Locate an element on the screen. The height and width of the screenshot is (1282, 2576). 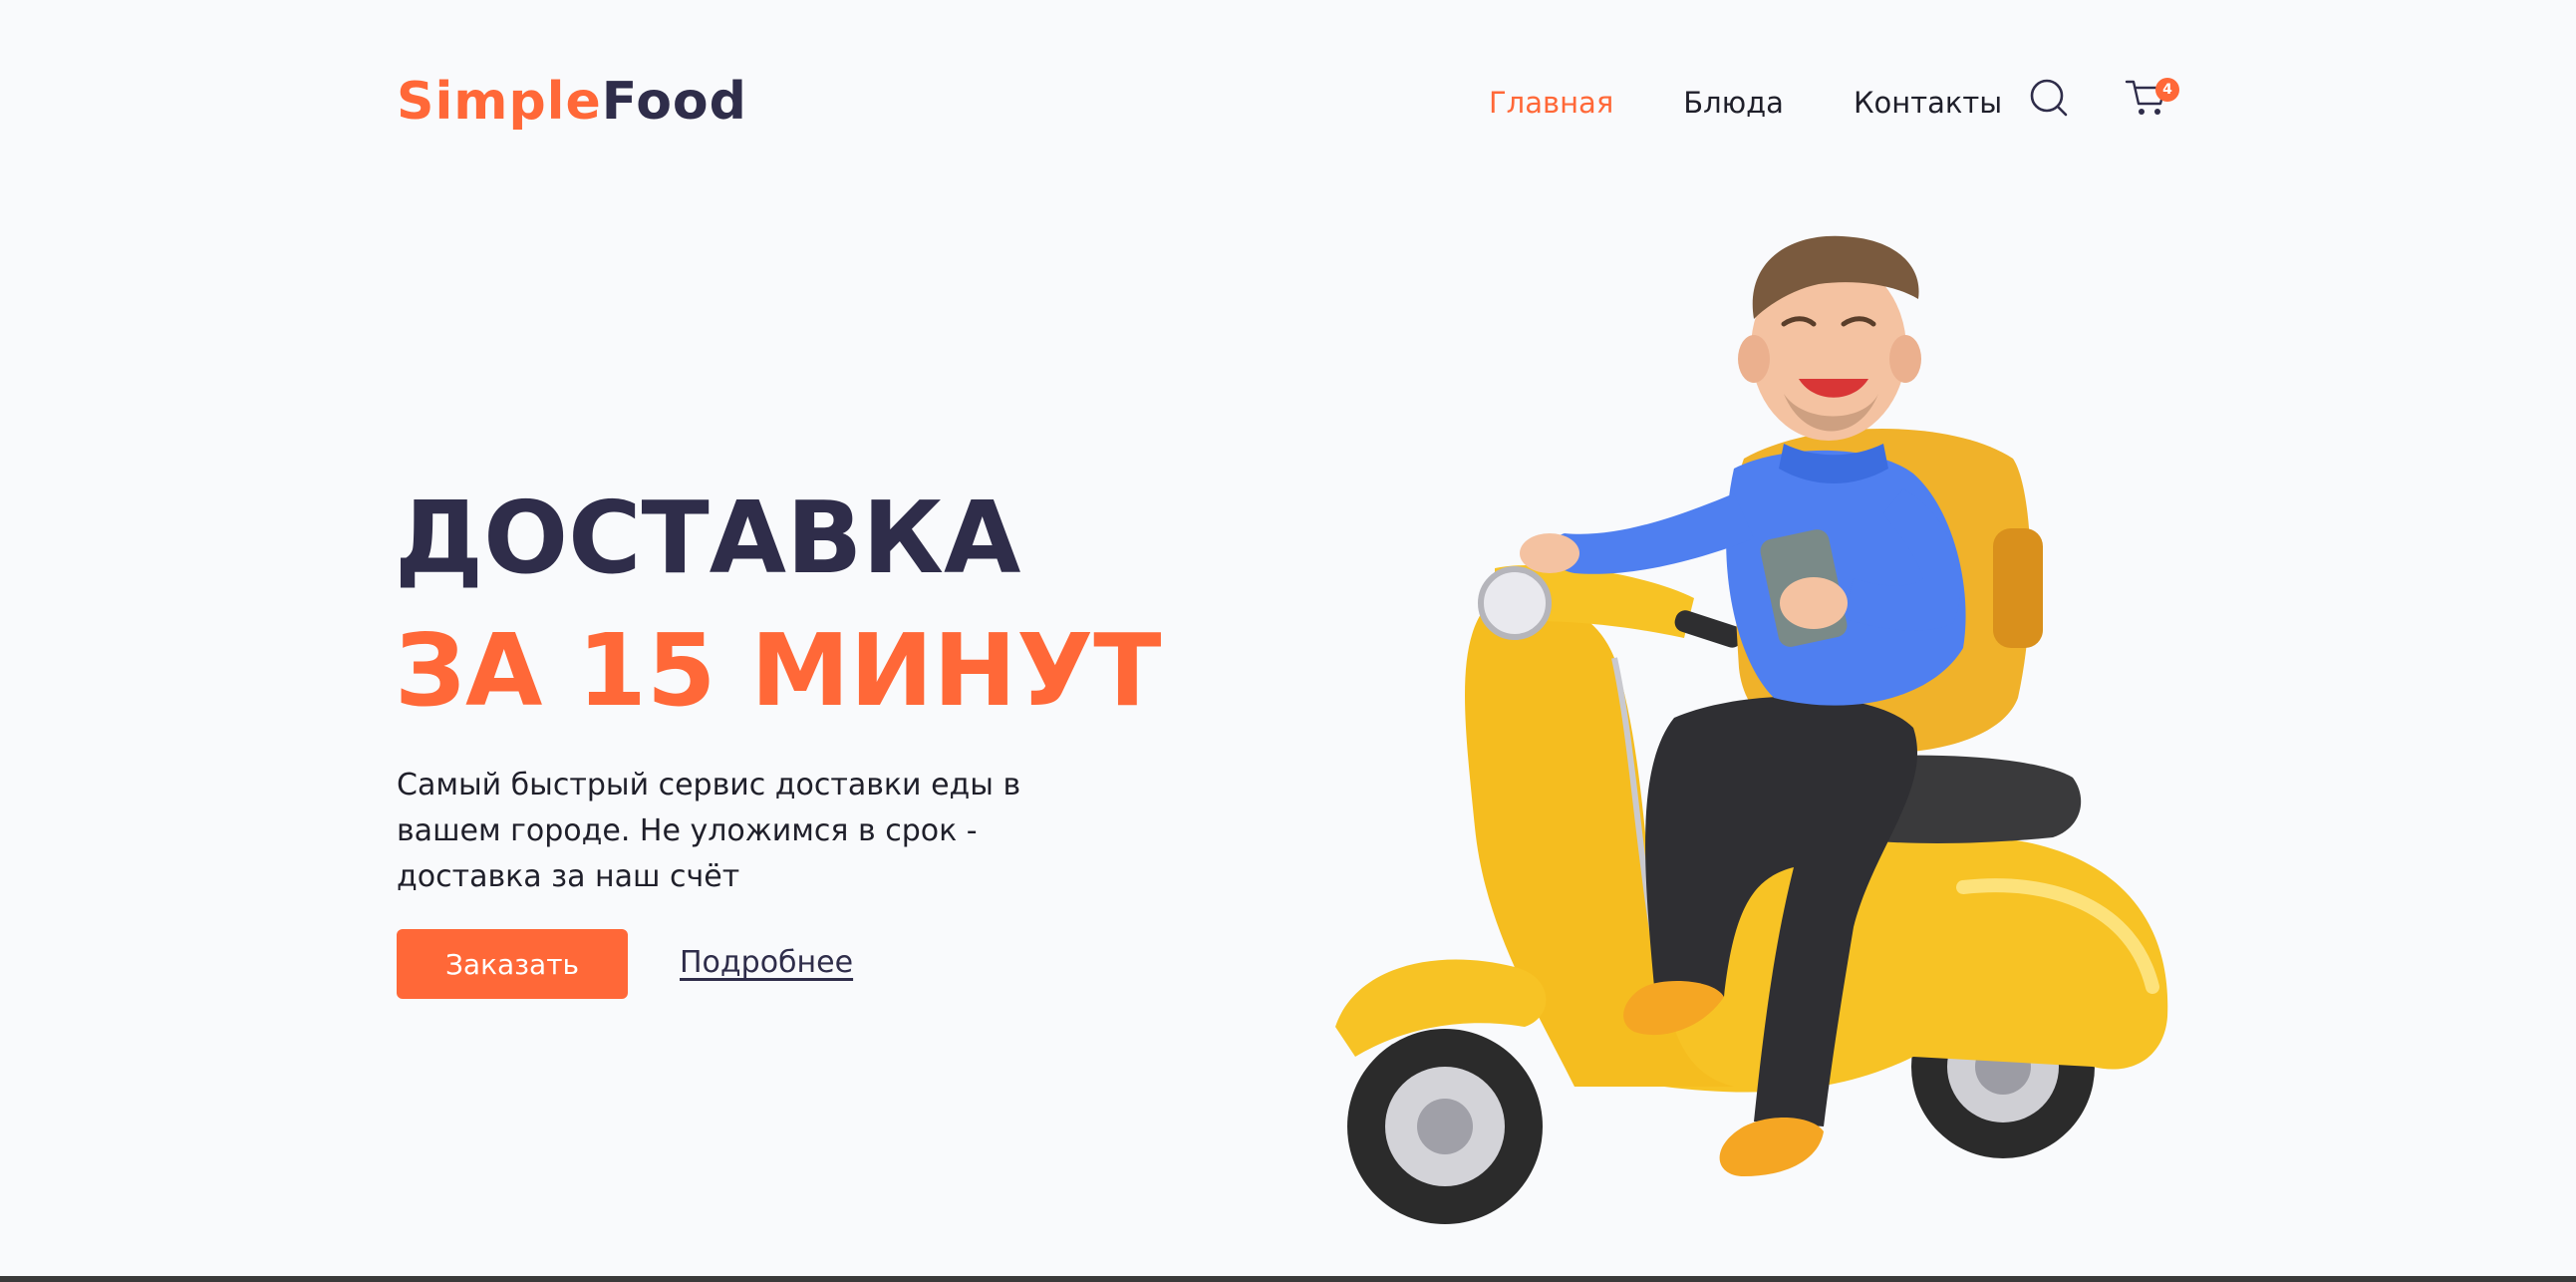
hero-title-line1: ДОСТАВКА is located at coordinates (708, 538).